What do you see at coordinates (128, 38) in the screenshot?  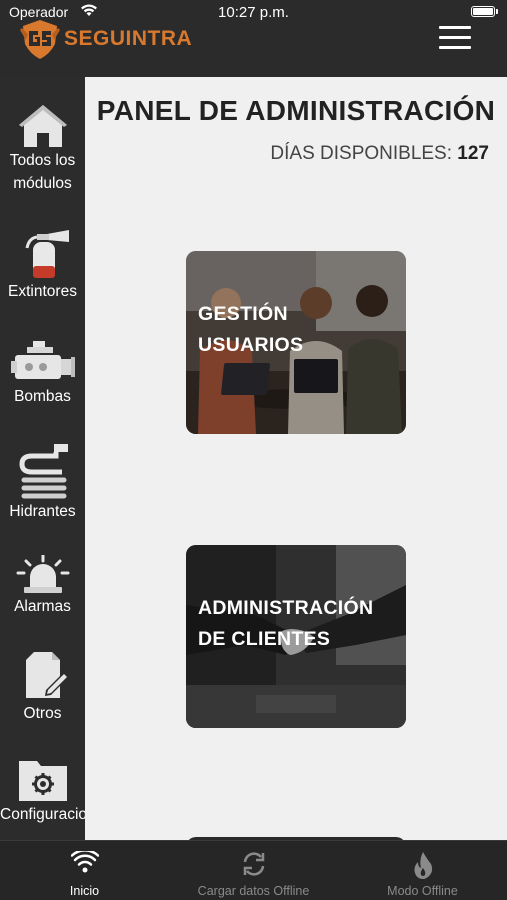 I see `logo-text: SEGUINTRA` at bounding box center [128, 38].